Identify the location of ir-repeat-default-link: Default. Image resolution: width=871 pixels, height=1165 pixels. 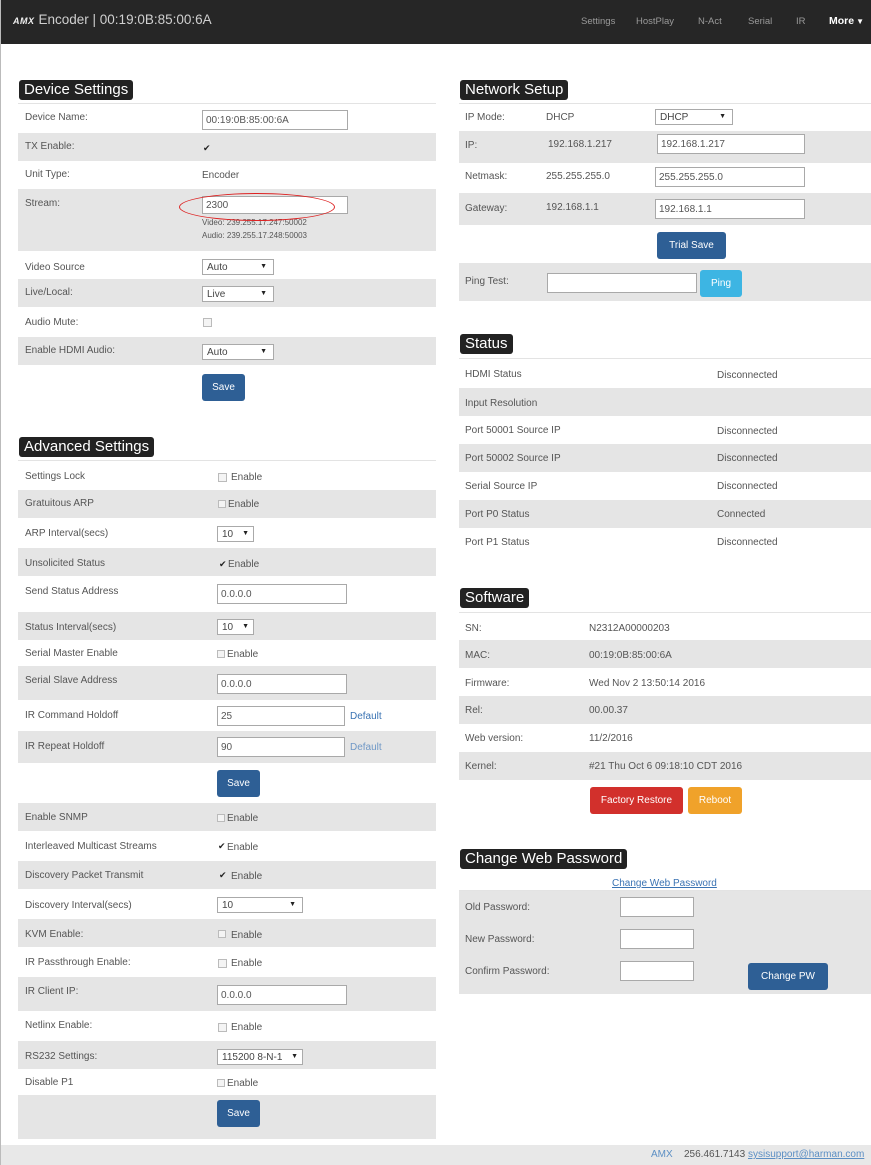
(366, 747).